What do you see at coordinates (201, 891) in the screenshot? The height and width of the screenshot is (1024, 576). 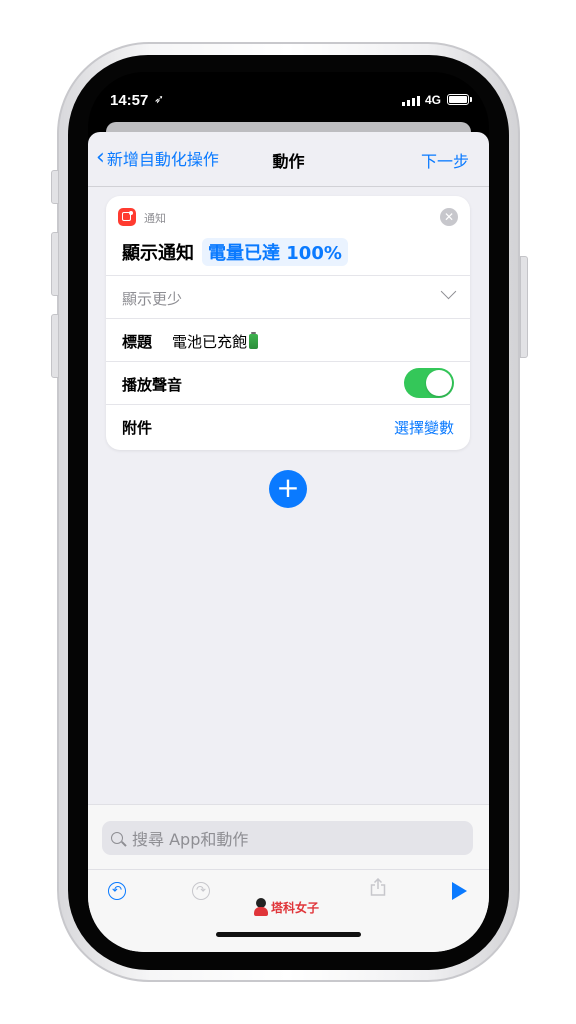 I see `redo-icon: ↷` at bounding box center [201, 891].